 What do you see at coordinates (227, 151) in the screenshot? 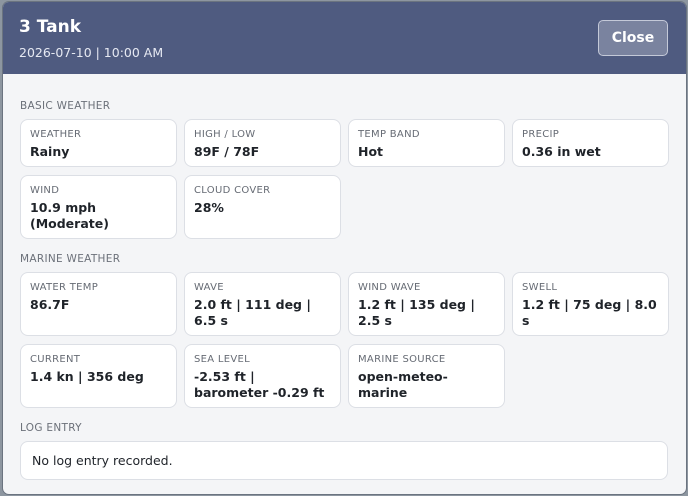
I see `card-value: 89F / 78F` at bounding box center [227, 151].